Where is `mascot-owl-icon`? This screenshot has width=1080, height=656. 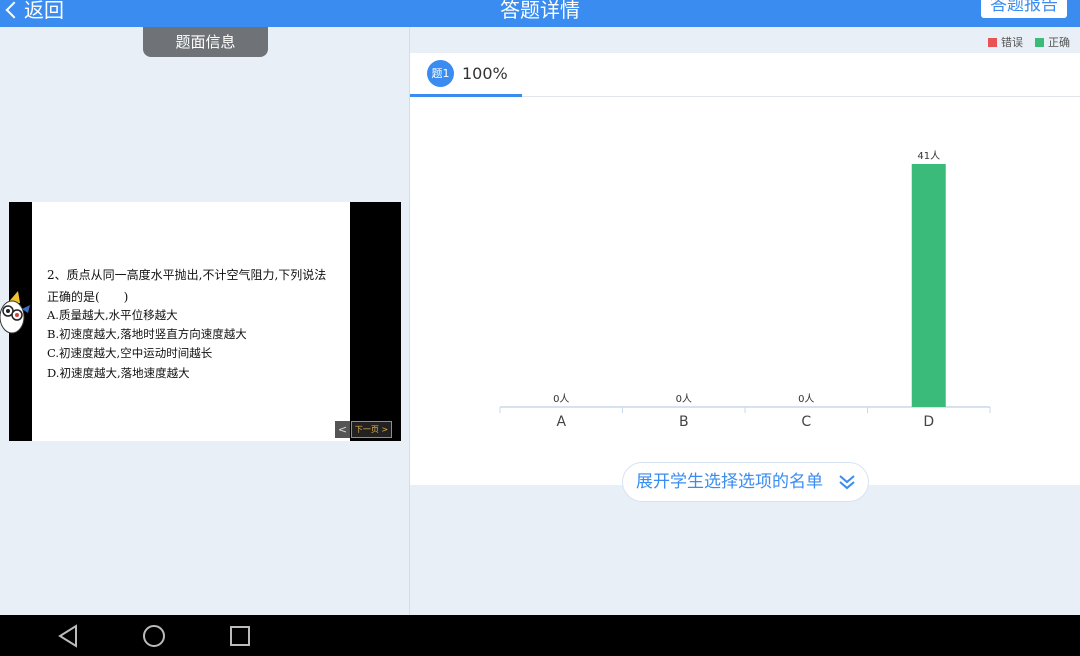 mascot-owl-icon is located at coordinates (15, 312).